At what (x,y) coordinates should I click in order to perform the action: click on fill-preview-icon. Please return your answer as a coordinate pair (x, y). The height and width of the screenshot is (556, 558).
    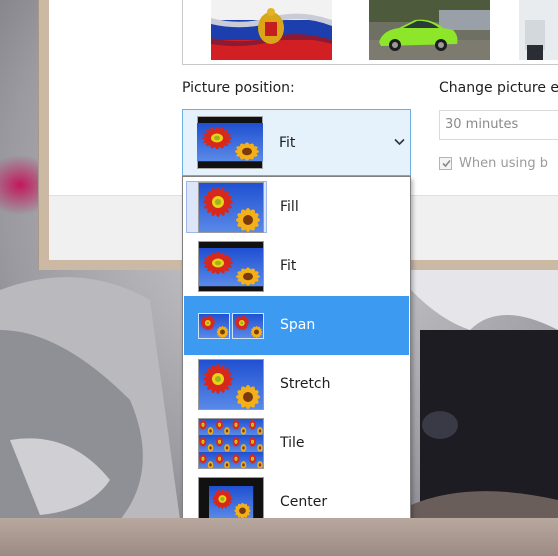
    Looking at the image, I should click on (231, 207).